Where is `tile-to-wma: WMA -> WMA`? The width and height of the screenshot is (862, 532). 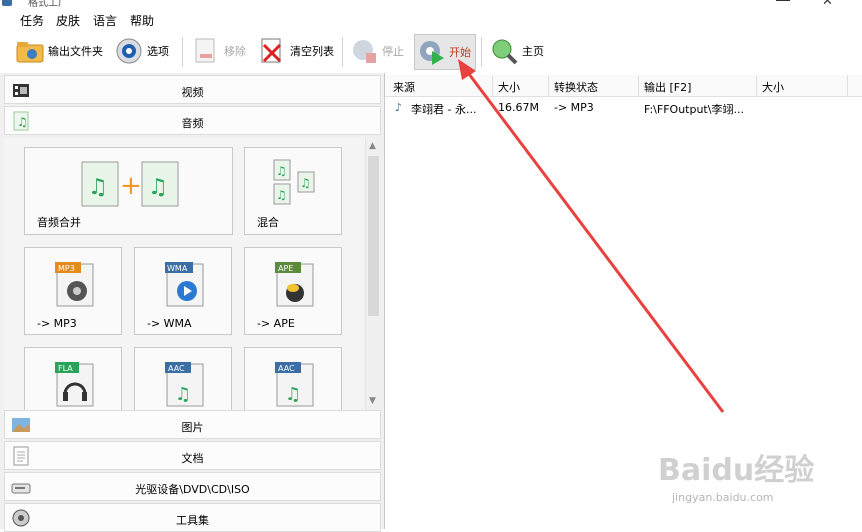
tile-to-wma: WMA -> WMA is located at coordinates (183, 291).